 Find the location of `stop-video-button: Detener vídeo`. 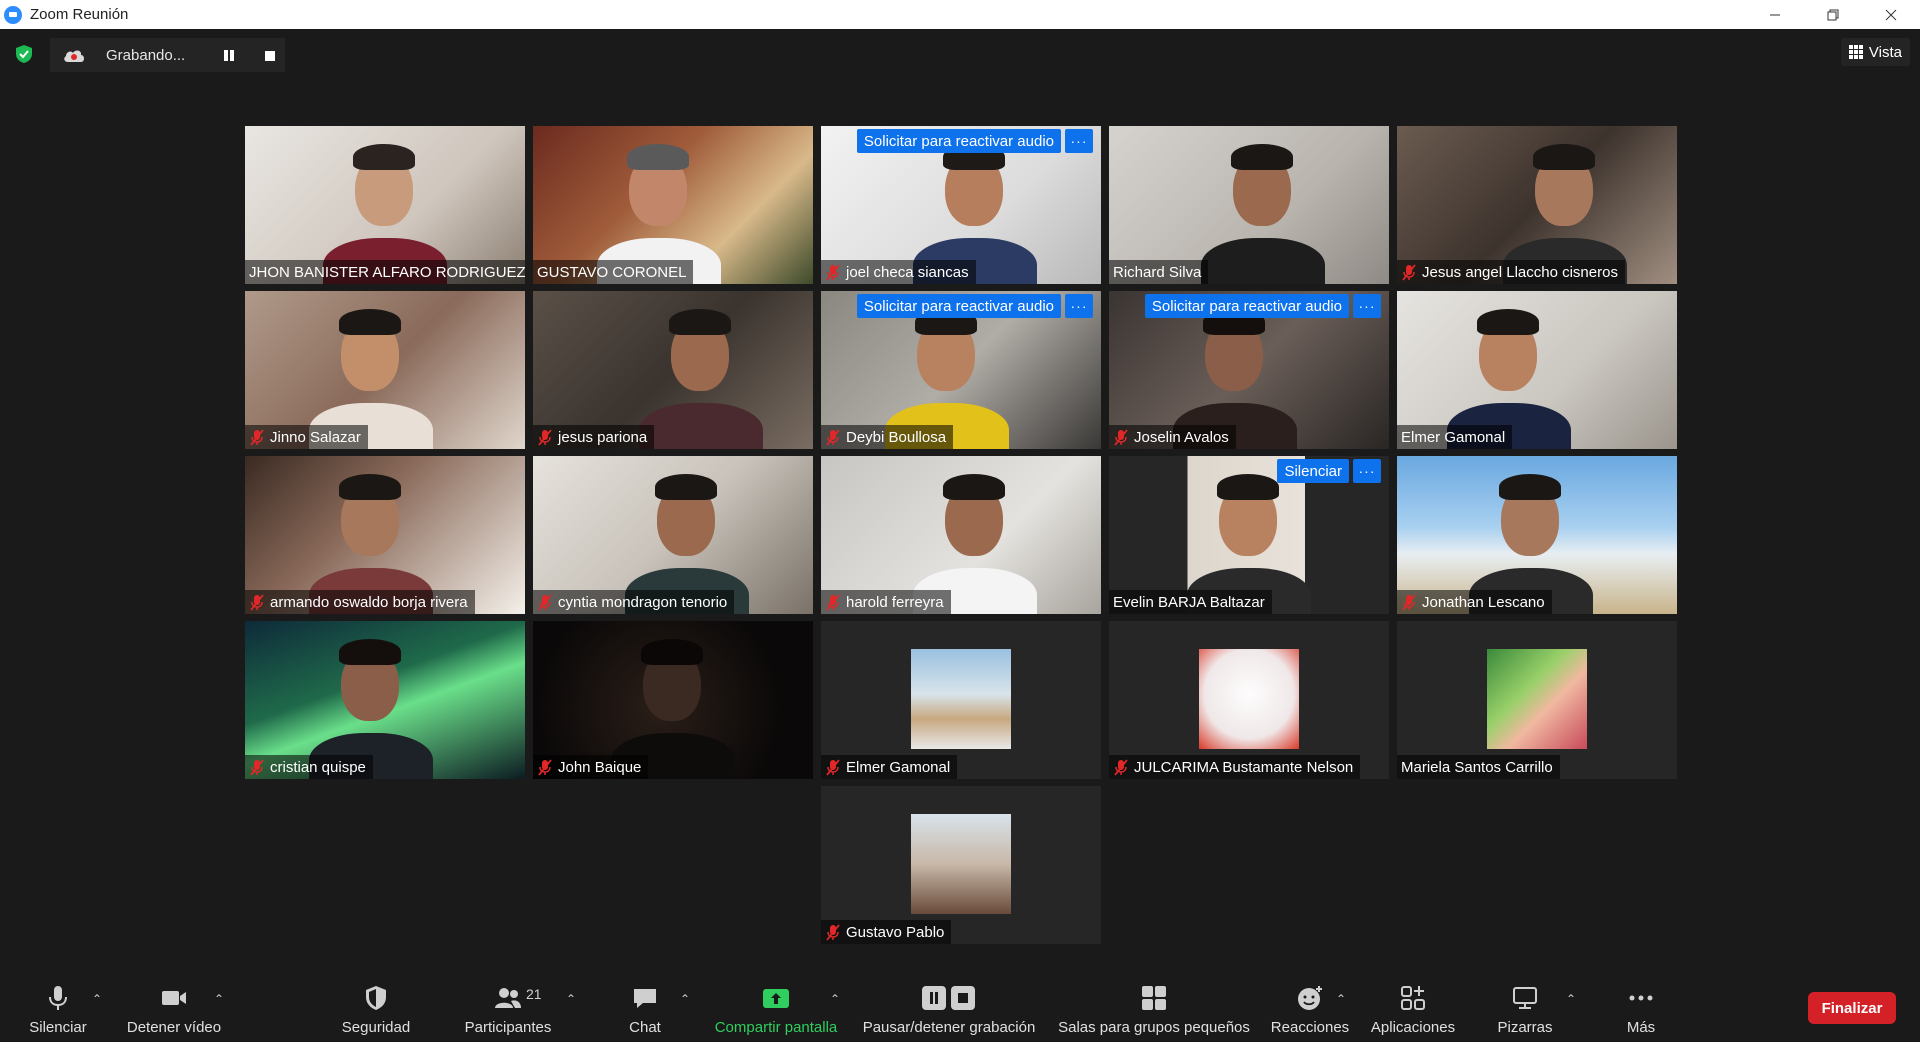

stop-video-button: Detener vídeo is located at coordinates (174, 1007).